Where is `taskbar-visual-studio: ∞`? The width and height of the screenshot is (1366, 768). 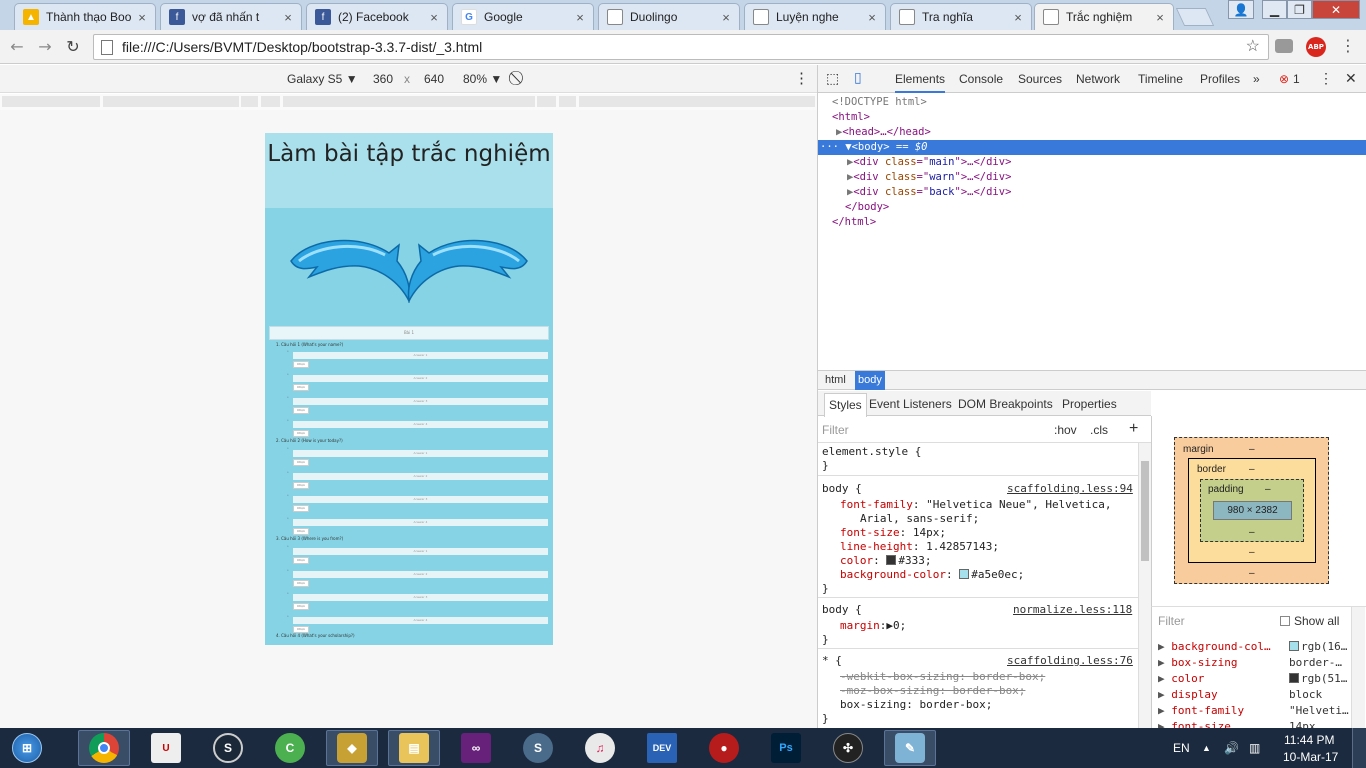 taskbar-visual-studio: ∞ is located at coordinates (476, 748).